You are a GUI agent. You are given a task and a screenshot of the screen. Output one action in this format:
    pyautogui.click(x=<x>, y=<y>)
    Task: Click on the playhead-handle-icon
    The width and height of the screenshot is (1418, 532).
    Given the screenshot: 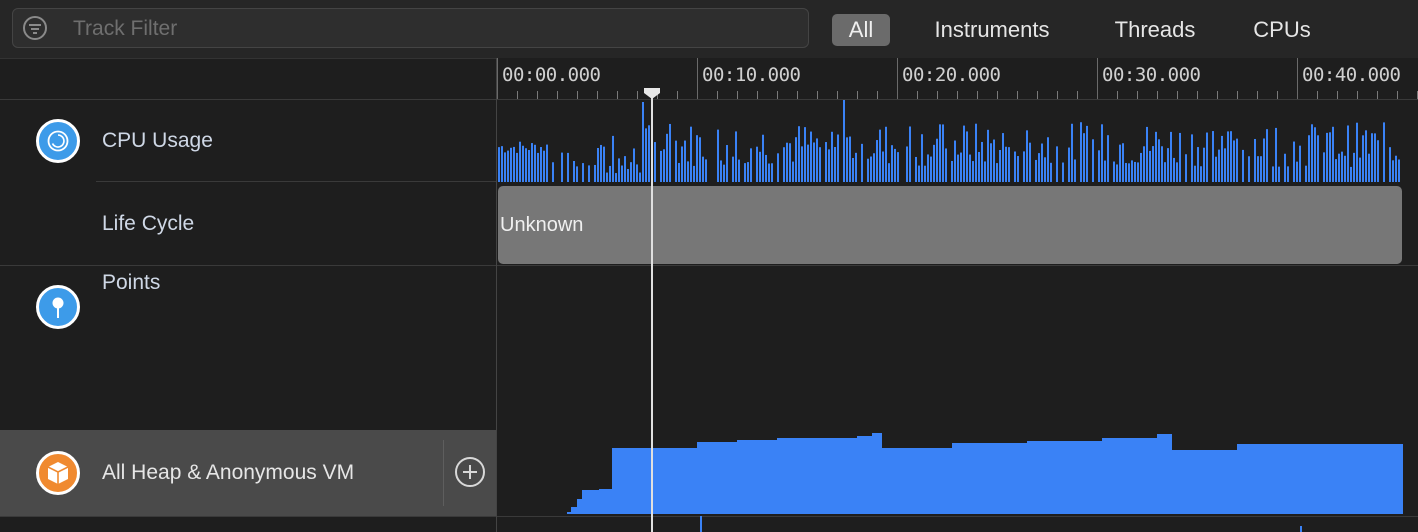 What is the action you would take?
    pyautogui.click(x=652, y=94)
    